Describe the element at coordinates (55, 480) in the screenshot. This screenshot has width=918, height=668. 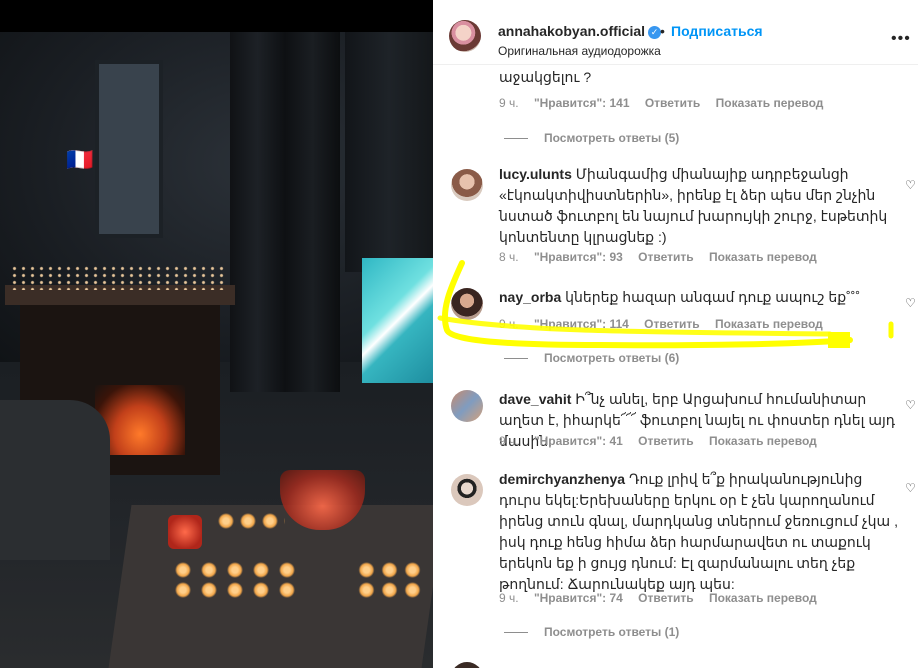
I see `photo-sofa` at that location.